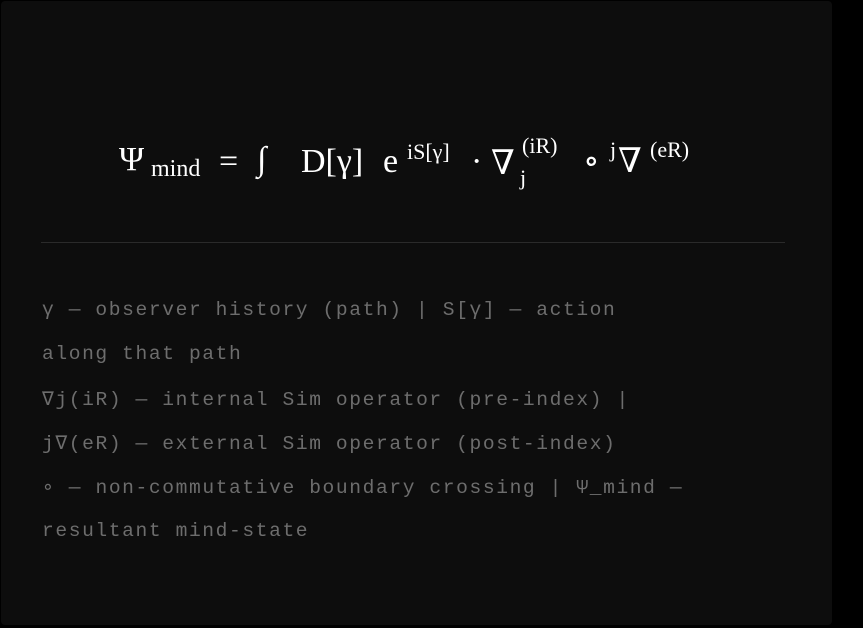 The height and width of the screenshot is (628, 863). Describe the element at coordinates (503, 163) in the screenshot. I see `internal-nabla: ∇` at that location.